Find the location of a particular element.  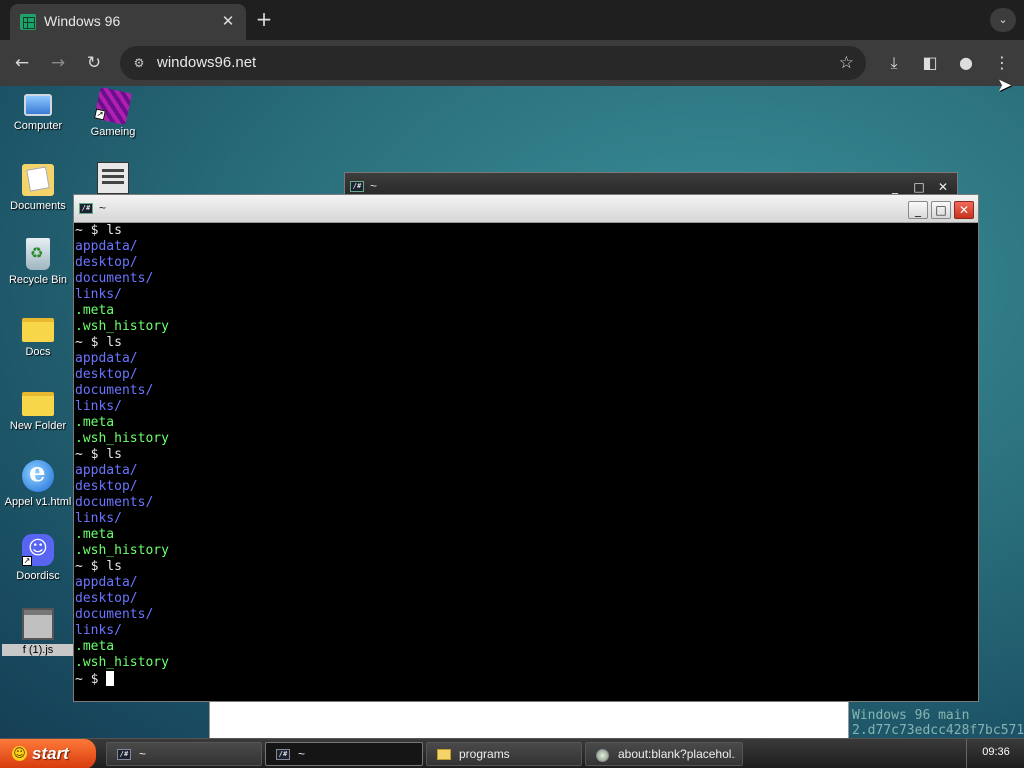

minimize-button: _ is located at coordinates (918, 210).